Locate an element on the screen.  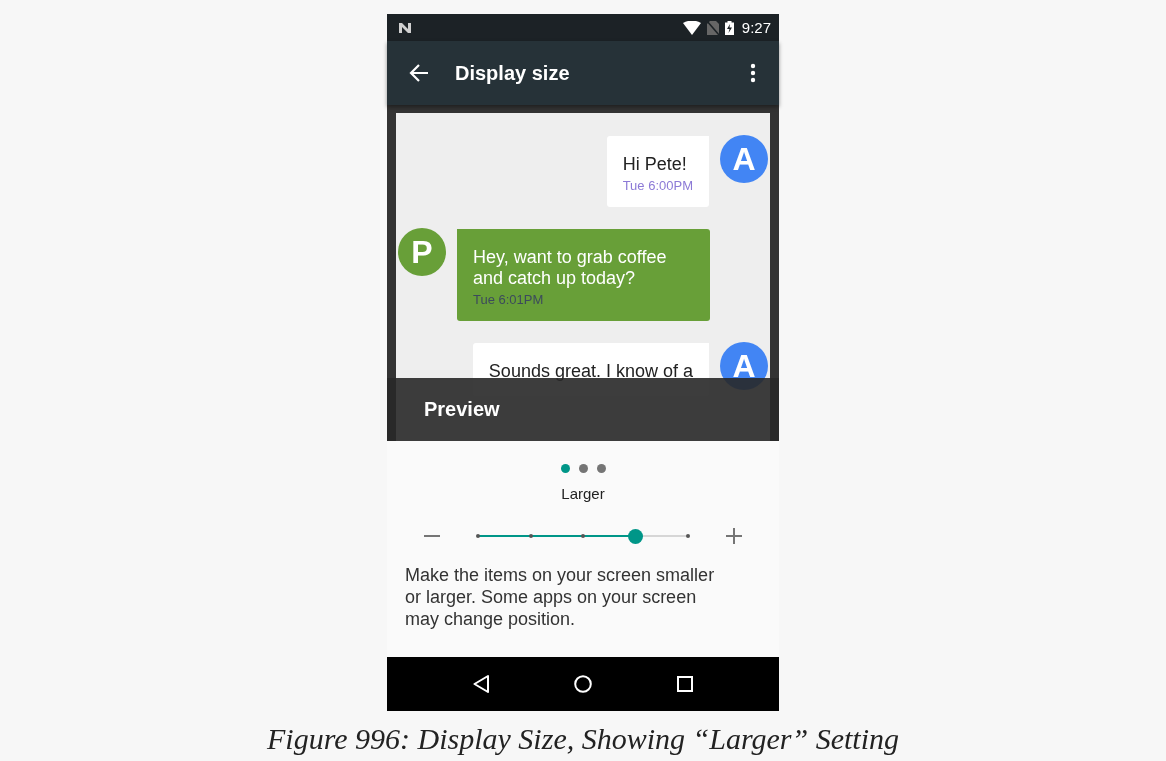
more-options-icon is located at coordinates (753, 73).